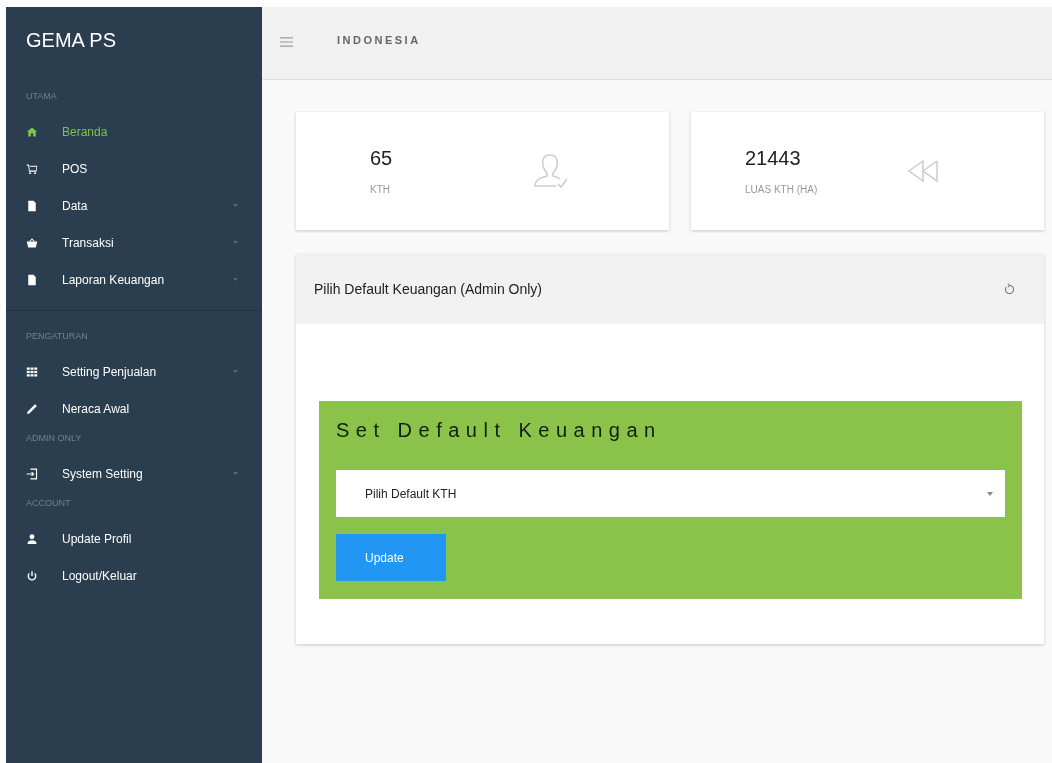  I want to click on stat-label: KTH, so click(380, 189).